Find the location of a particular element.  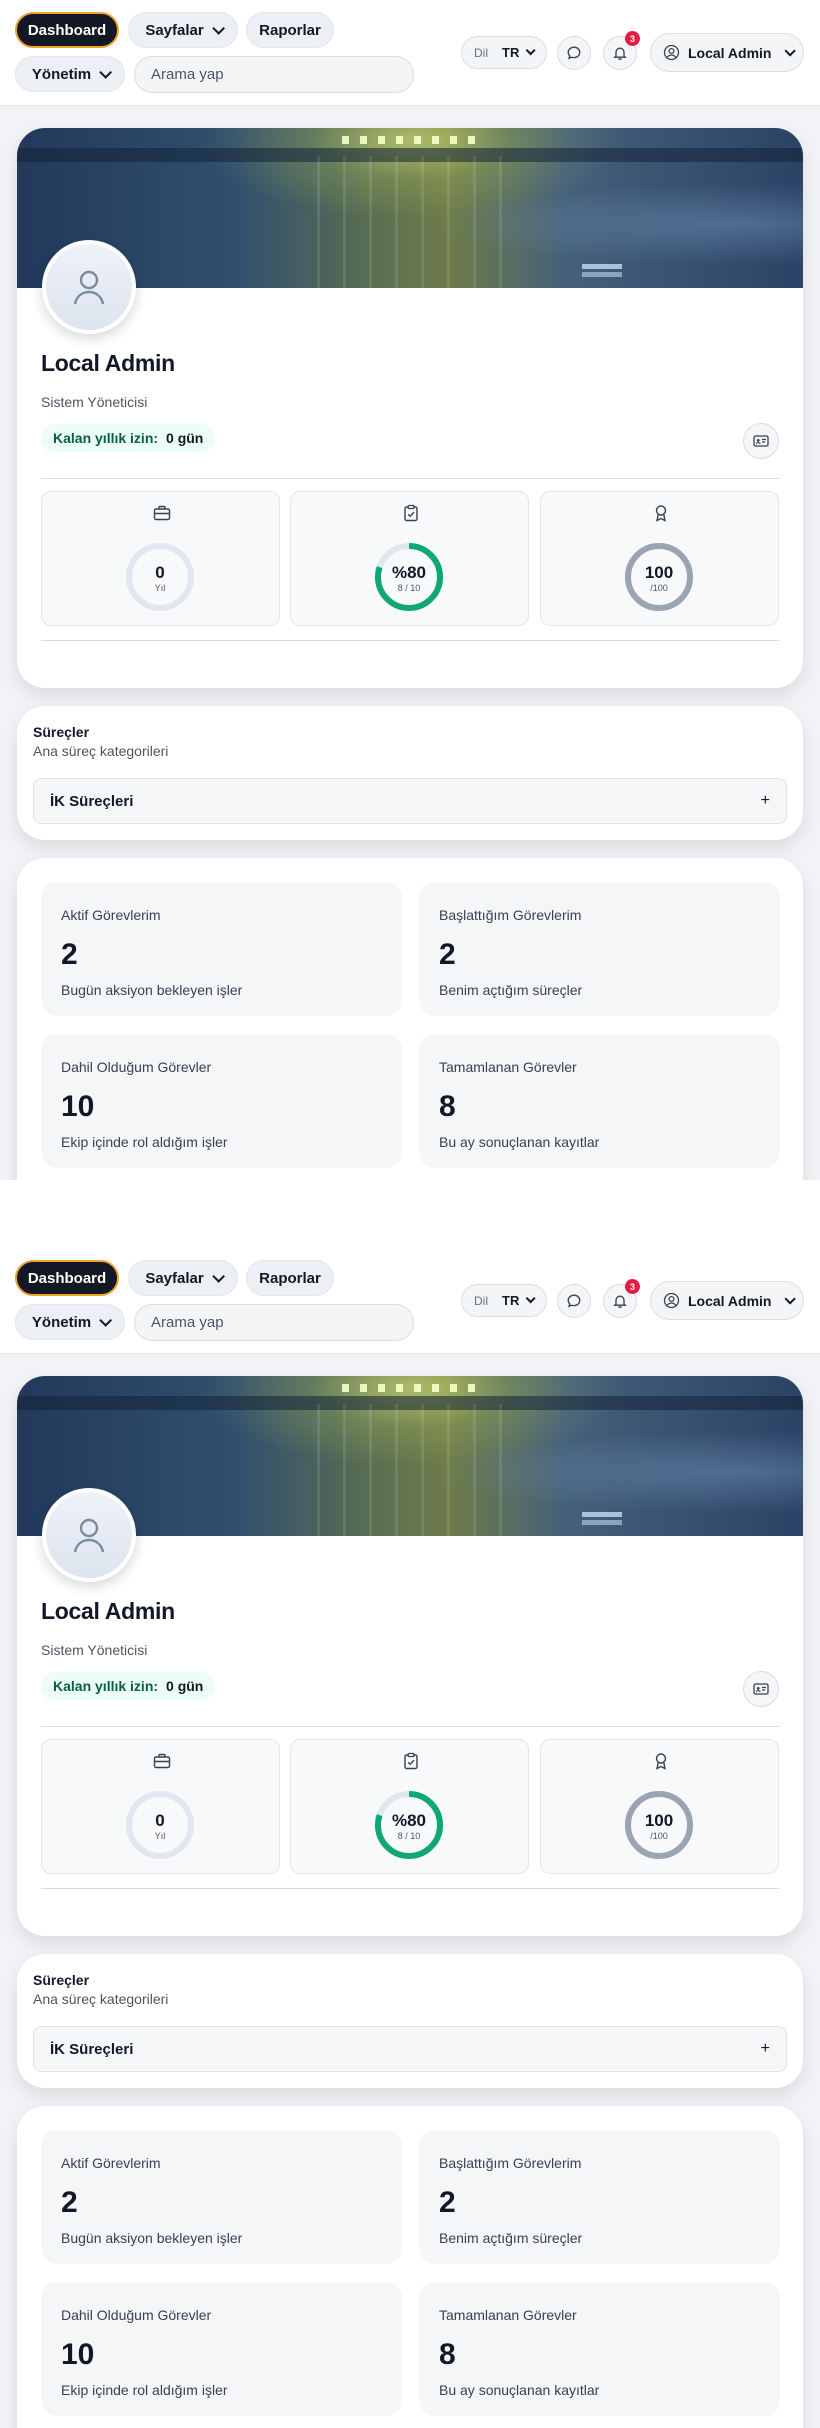

stat-card-score: 100 /100 is located at coordinates (659, 1806).